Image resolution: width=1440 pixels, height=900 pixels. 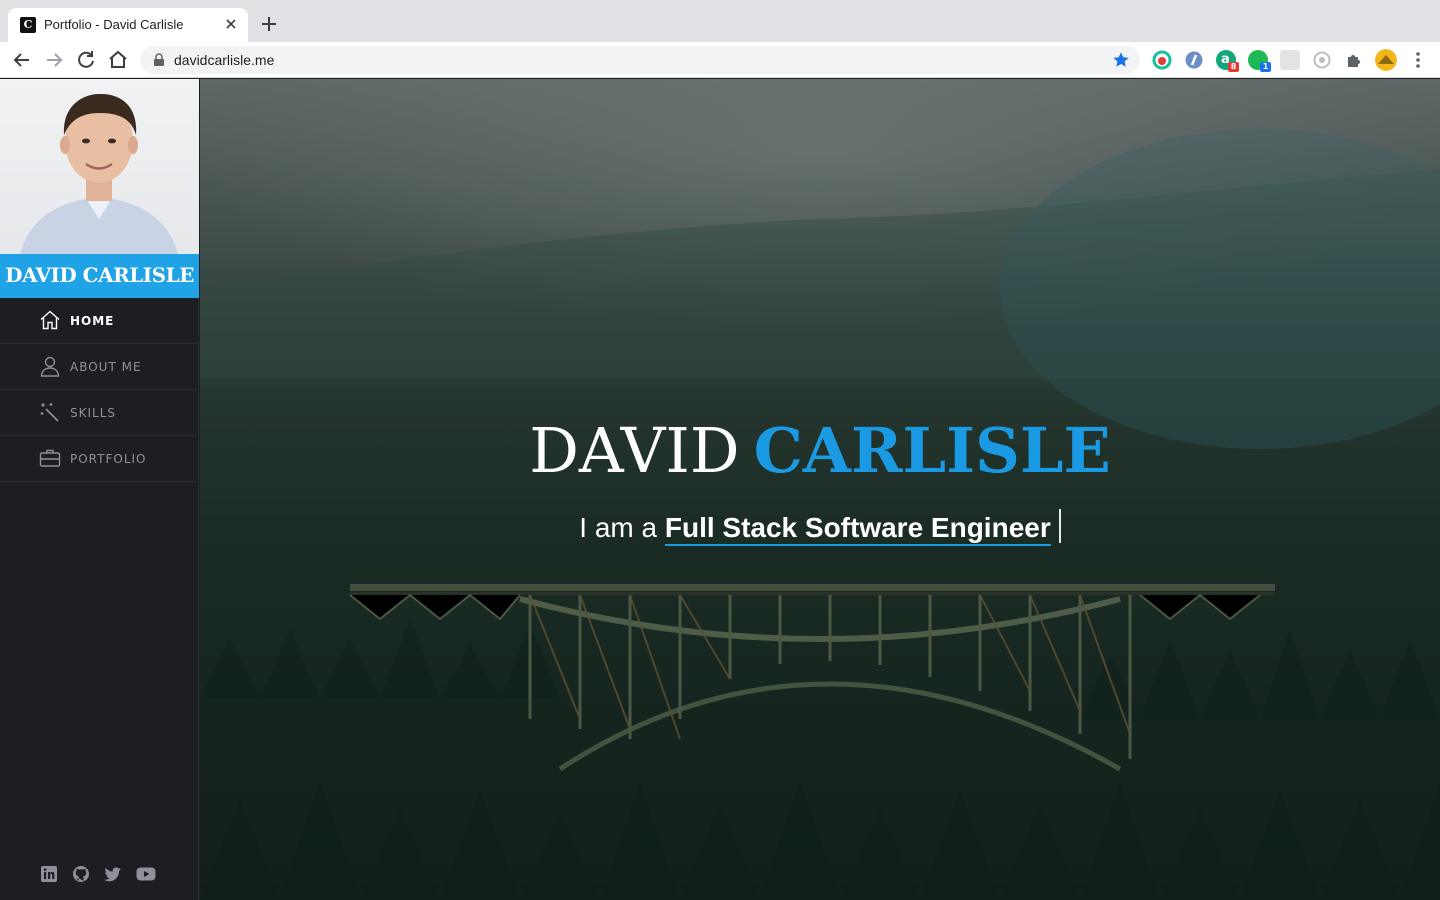 I want to click on puzzle-icon, so click(x=1354, y=60).